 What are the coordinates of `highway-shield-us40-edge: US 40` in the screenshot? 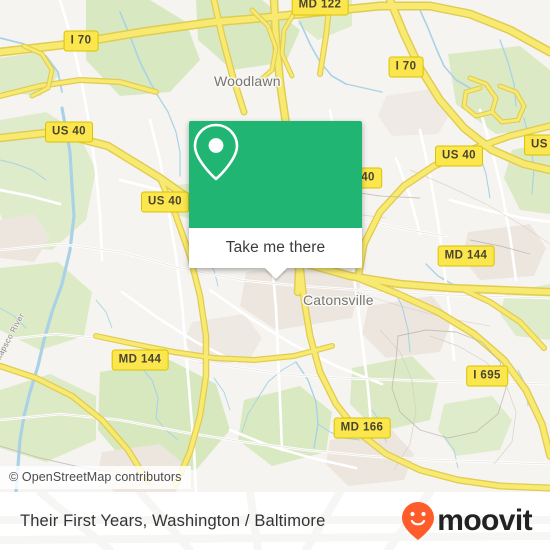 It's located at (537, 145).